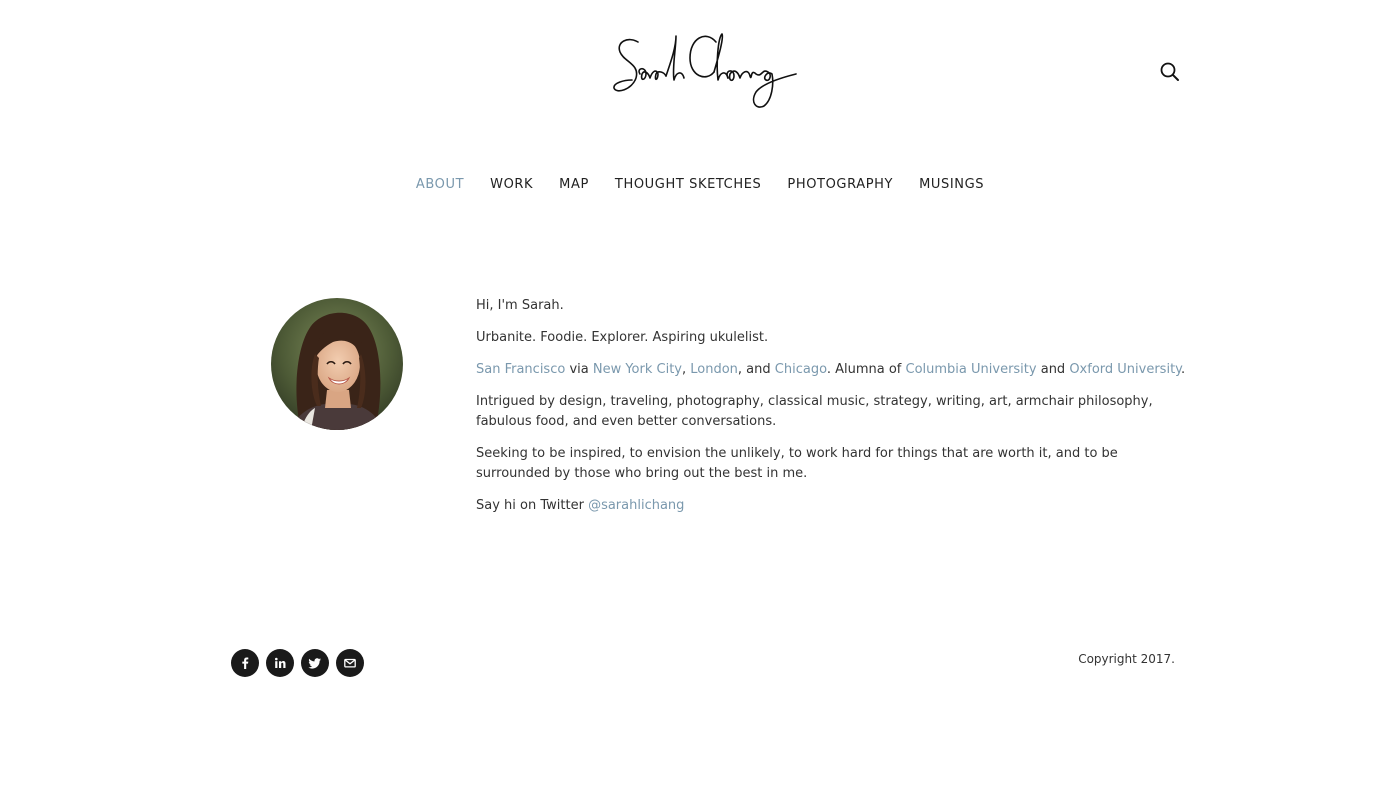  Describe the element at coordinates (520, 369) in the screenshot. I see `link-san-francisco: San Francisco` at that location.